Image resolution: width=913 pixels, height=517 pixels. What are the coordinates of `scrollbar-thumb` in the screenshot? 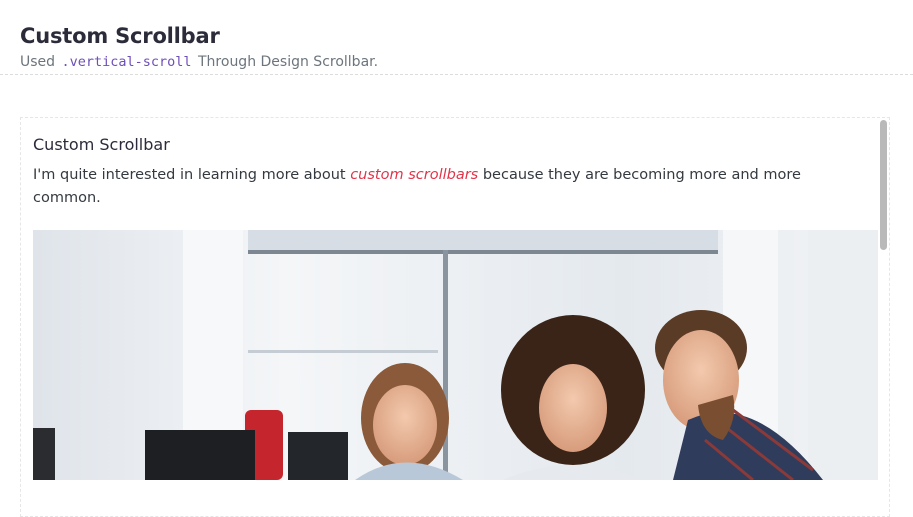 It's located at (883, 185).